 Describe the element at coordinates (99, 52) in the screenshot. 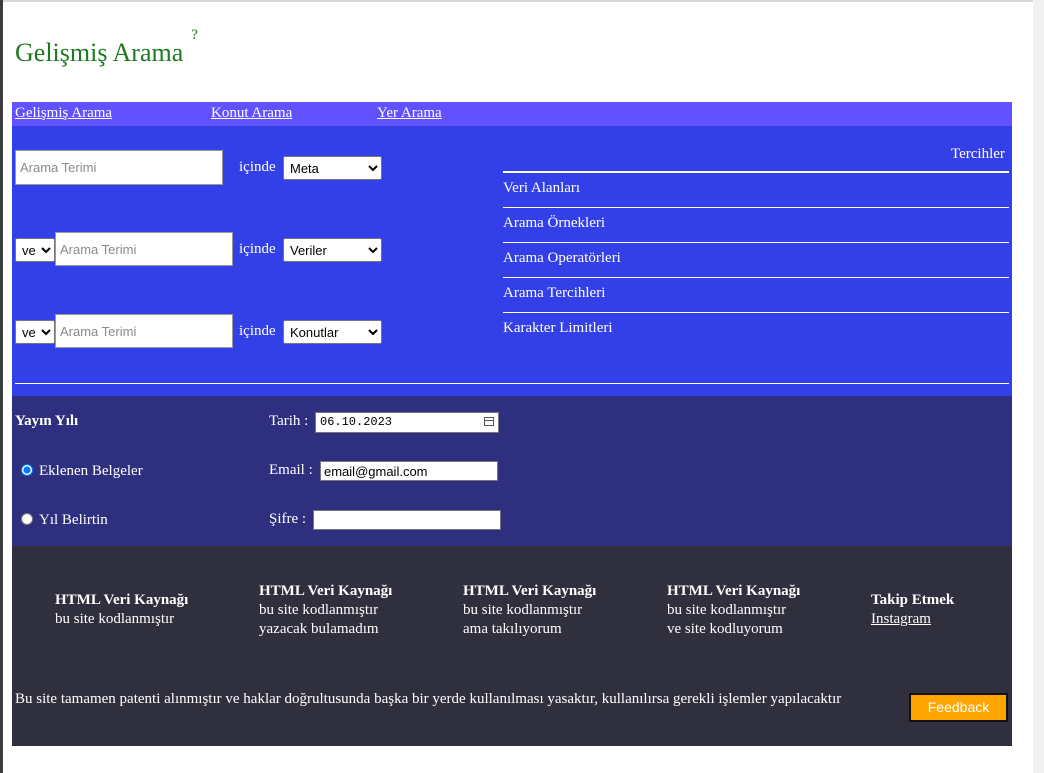

I see `page-title-text: Gelişmiş Arama` at that location.